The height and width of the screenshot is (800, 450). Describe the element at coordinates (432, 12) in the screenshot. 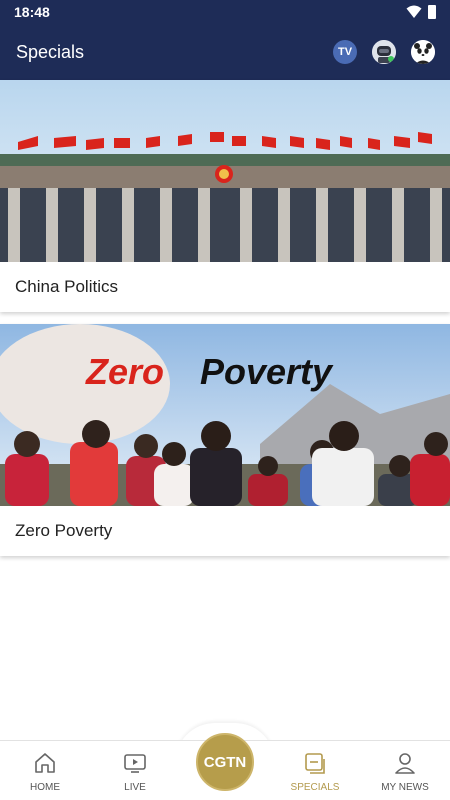

I see `battery-icon` at that location.